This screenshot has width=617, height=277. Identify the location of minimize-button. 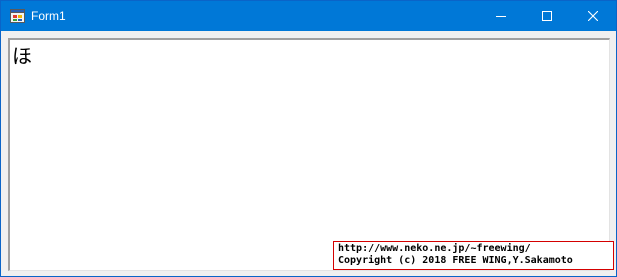
(501, 16).